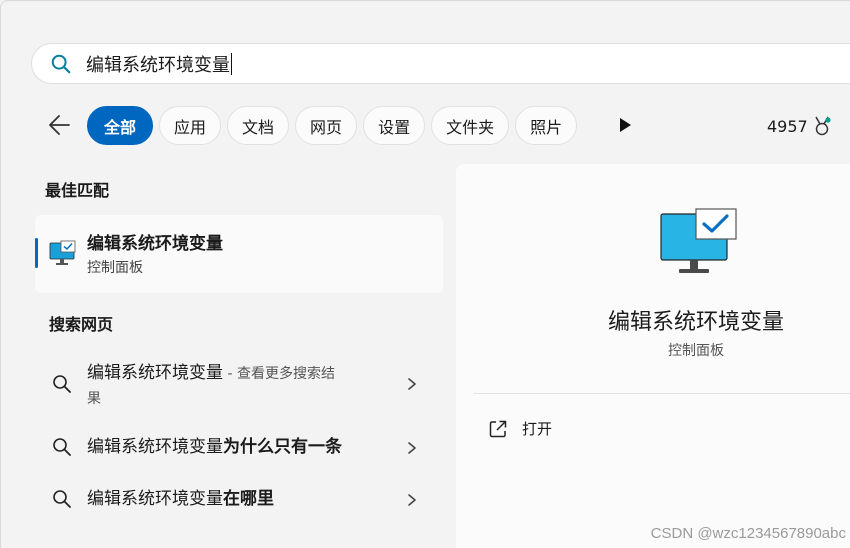 The height and width of the screenshot is (548, 850). What do you see at coordinates (227, 386) in the screenshot?
I see `web-result-text: 编辑系统环境变量 - 查看更多搜索结果` at bounding box center [227, 386].